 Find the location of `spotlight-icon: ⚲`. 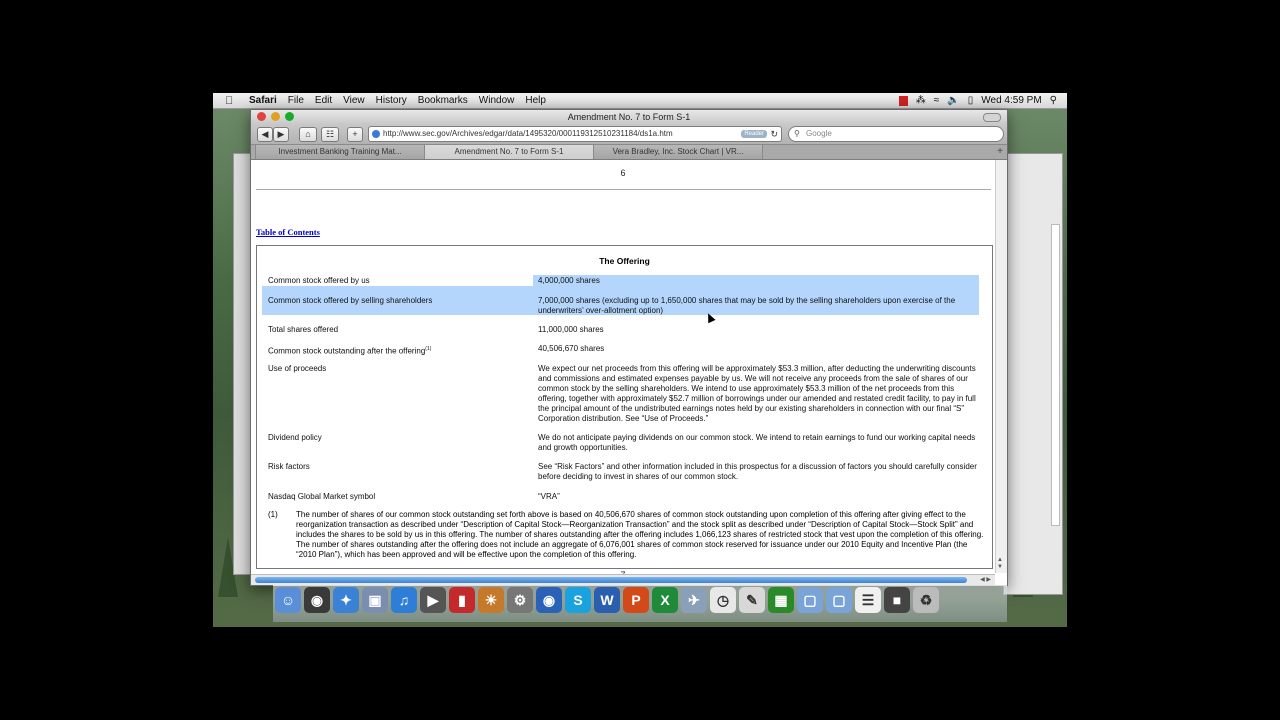

spotlight-icon: ⚲ is located at coordinates (1053, 100).